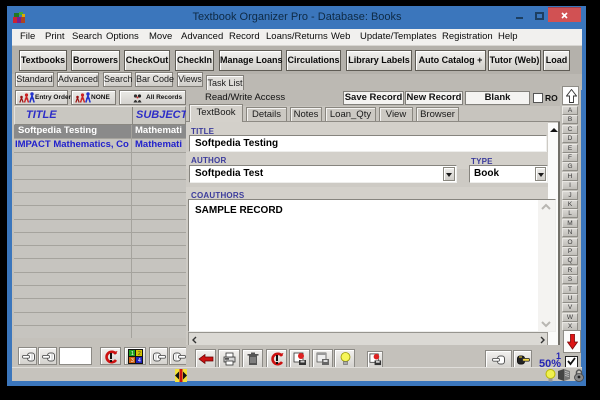 This screenshot has height=400, width=600. Describe the element at coordinates (132, 354) in the screenshot. I see `svg-text: 1` at that location.